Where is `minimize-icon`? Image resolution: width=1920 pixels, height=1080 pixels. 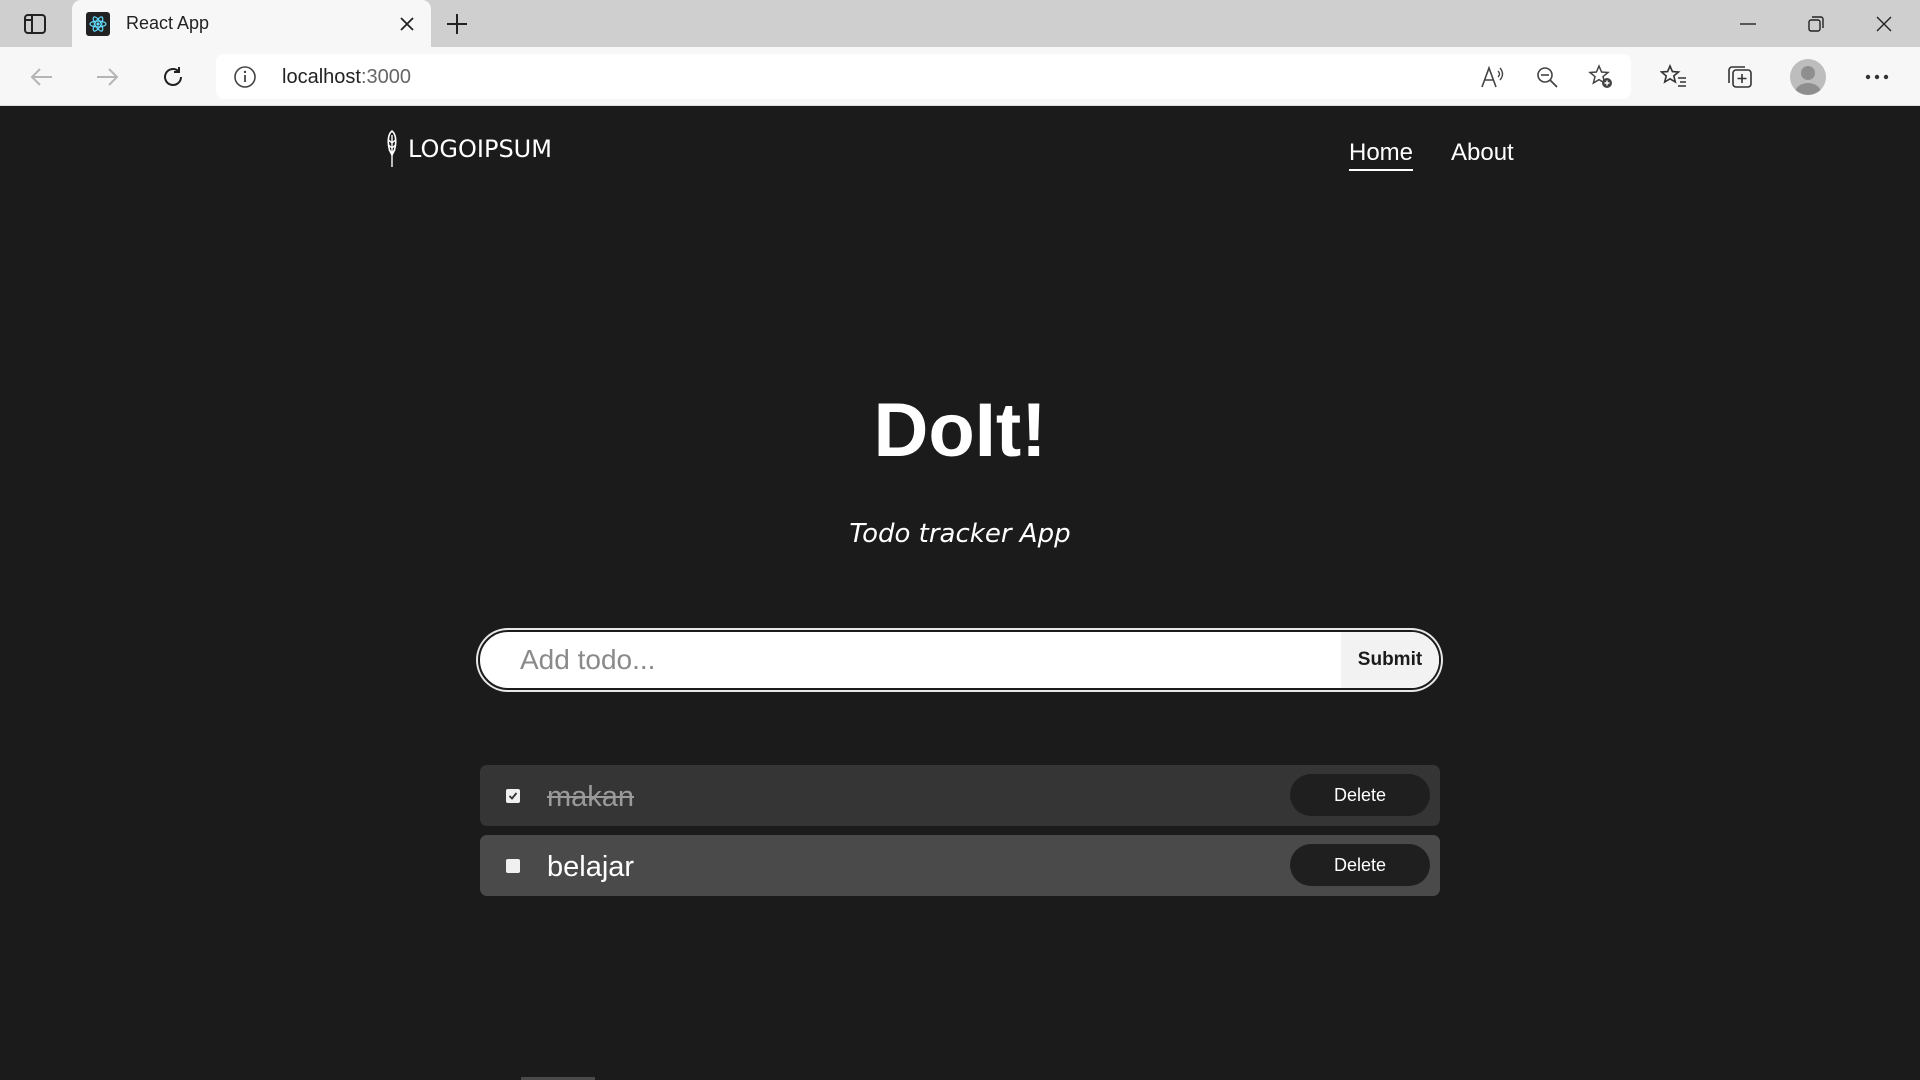
minimize-icon is located at coordinates (1748, 23).